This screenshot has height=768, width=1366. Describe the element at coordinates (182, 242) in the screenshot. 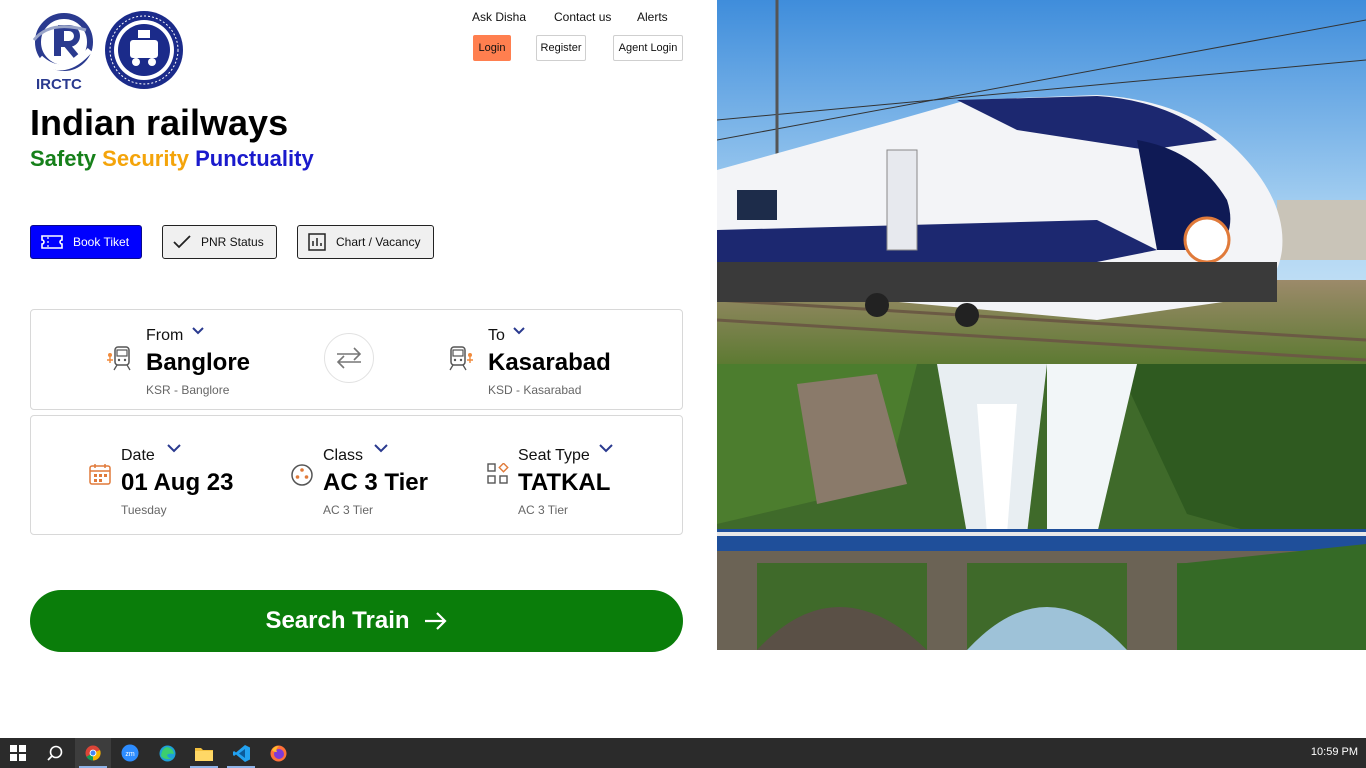

I see `check-icon` at that location.